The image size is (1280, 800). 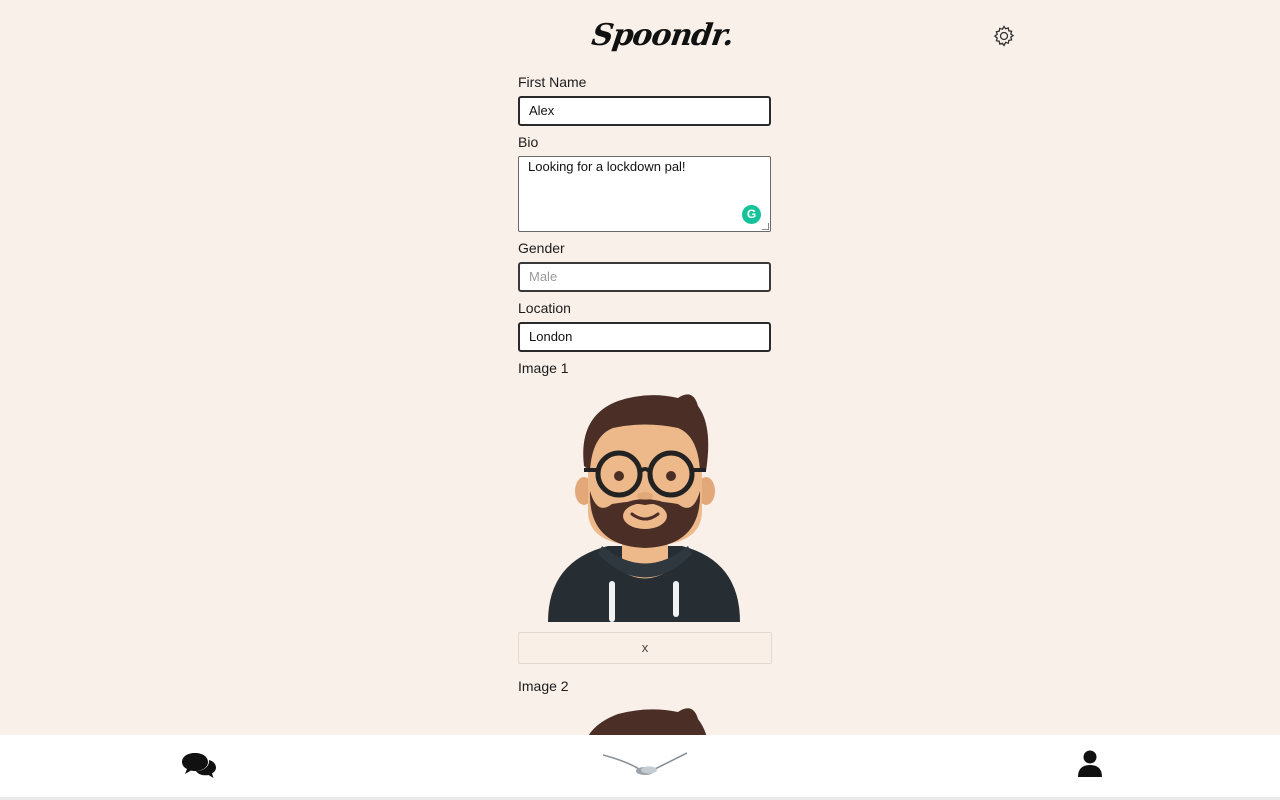 What do you see at coordinates (1090, 766) in the screenshot?
I see `user-icon` at bounding box center [1090, 766].